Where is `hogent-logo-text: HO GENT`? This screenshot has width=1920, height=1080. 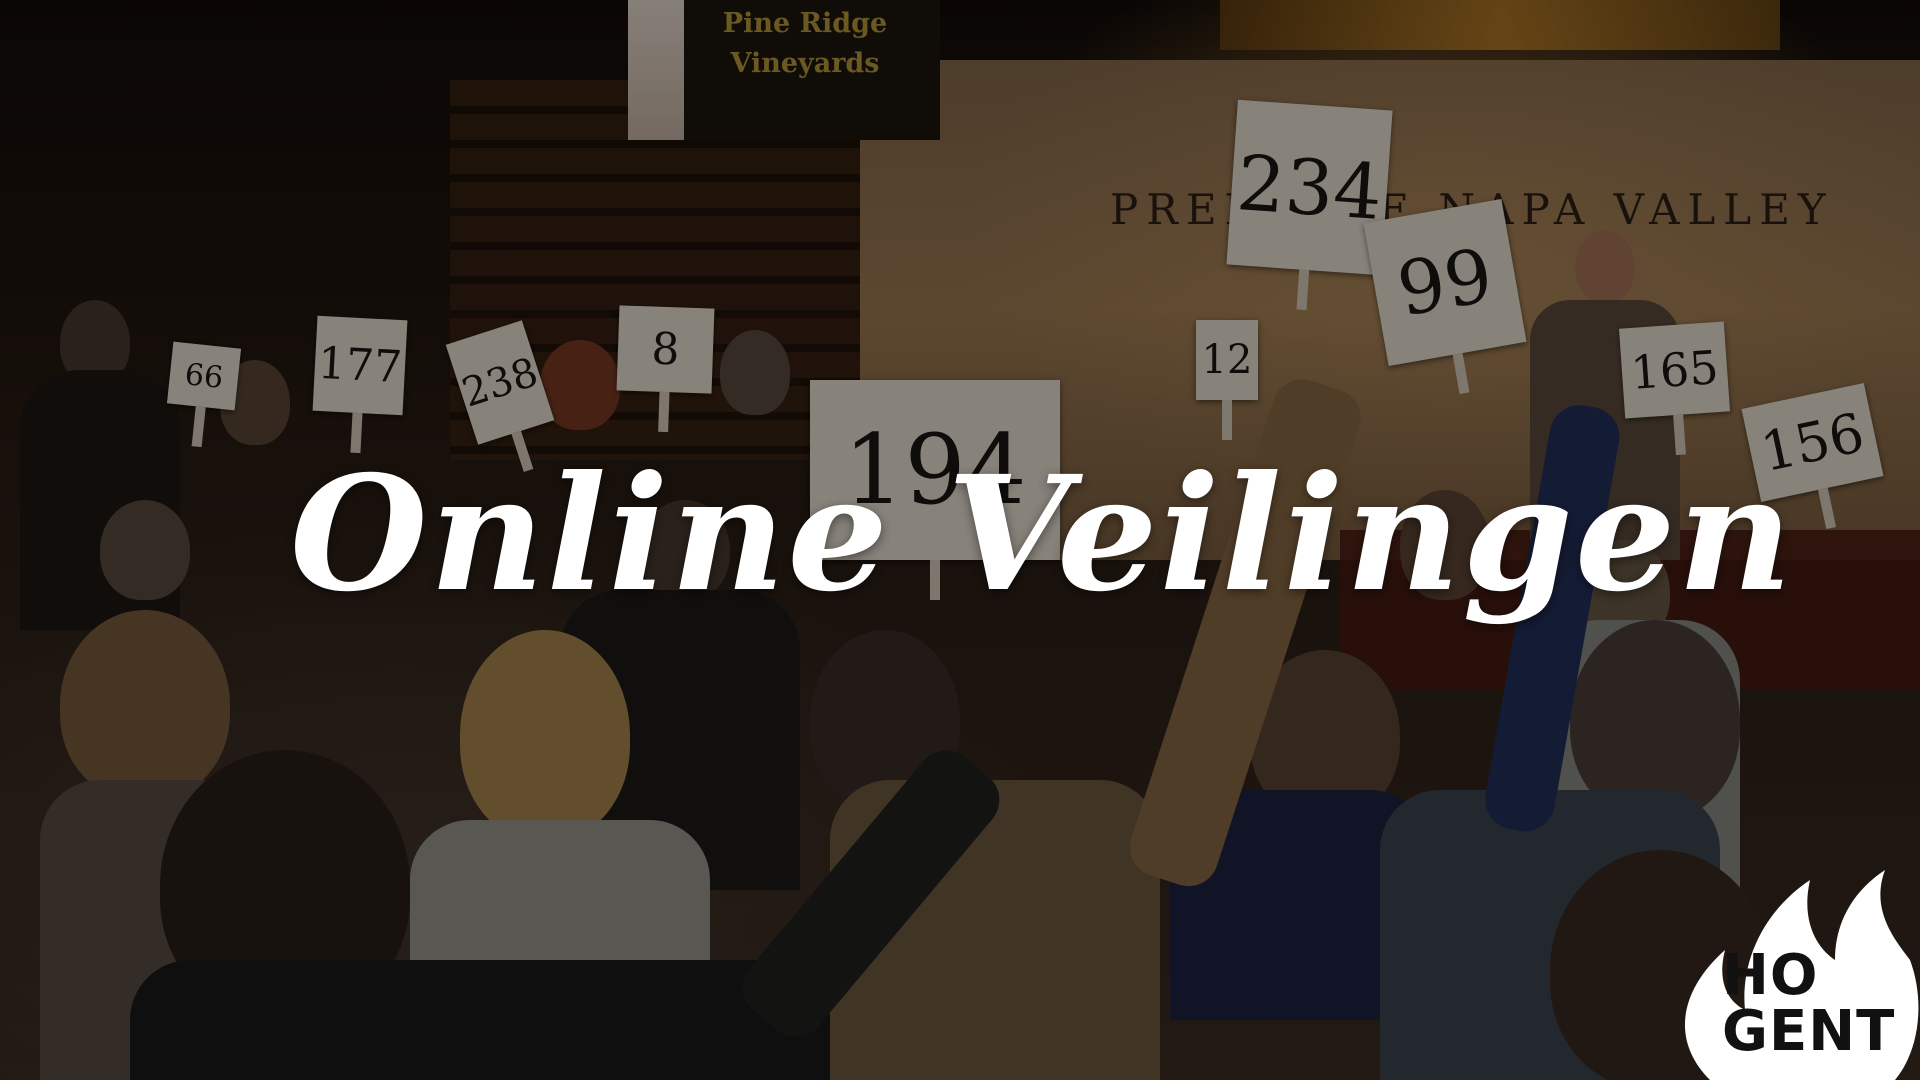
hogent-logo-text: HO GENT is located at coordinates (1821, 1004).